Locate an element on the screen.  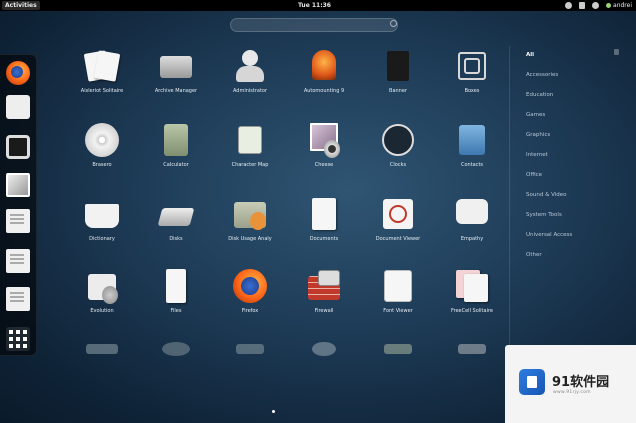
app-font-viewer: Font Viewer is located at coordinates (398, 290).